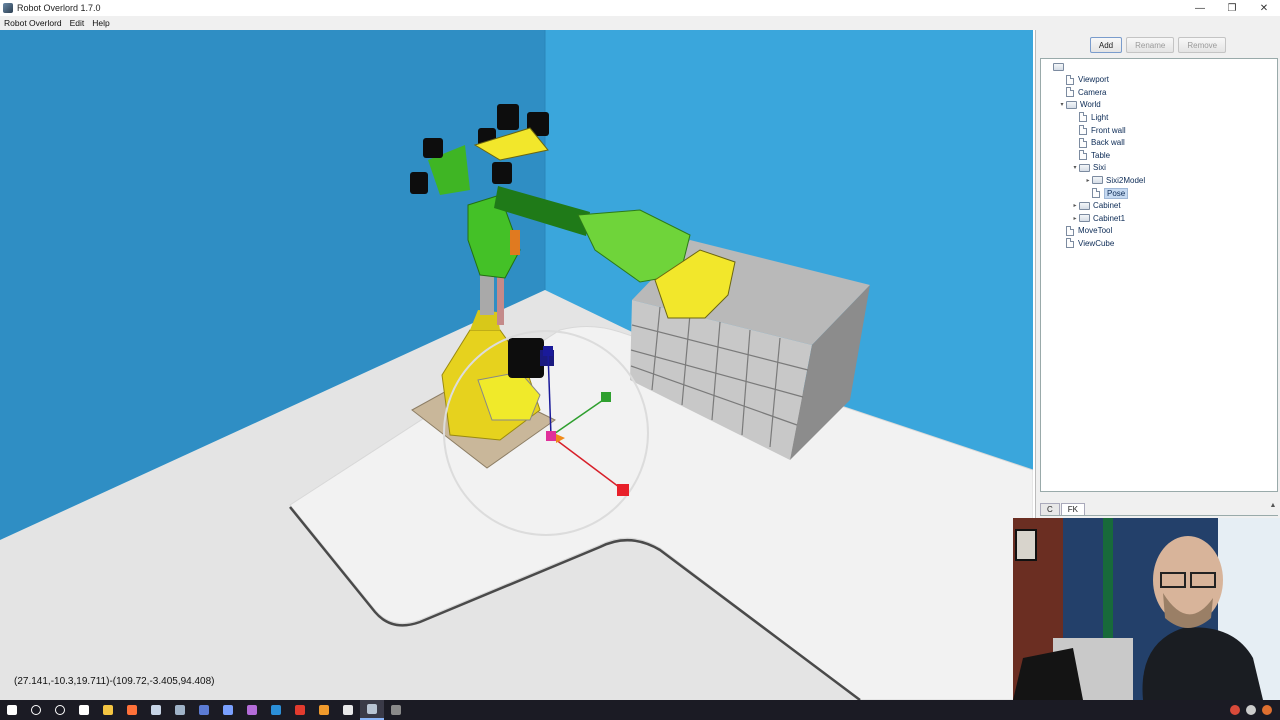 Image resolution: width=1280 pixels, height=720 pixels. What do you see at coordinates (12, 710) in the screenshot?
I see `windows-start-icon` at bounding box center [12, 710].